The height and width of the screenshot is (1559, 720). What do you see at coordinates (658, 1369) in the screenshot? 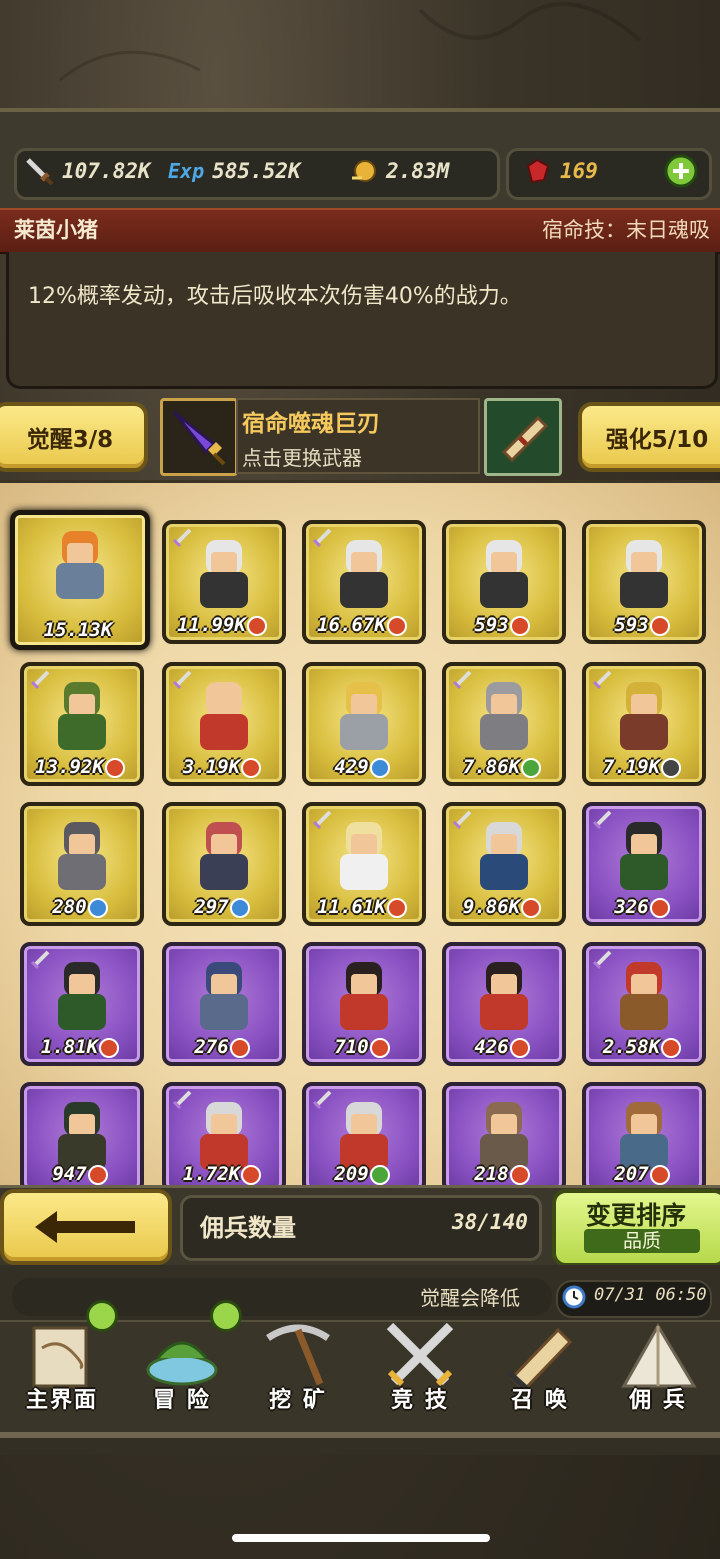
I see `nav-mercenary: 佣 兵` at bounding box center [658, 1369].